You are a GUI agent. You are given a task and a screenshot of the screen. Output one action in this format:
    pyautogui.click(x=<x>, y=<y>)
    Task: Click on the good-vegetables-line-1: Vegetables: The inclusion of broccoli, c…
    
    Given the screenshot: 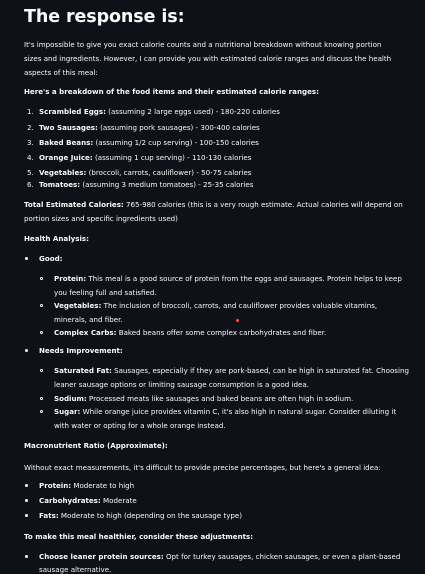 What is the action you would take?
    pyautogui.click(x=216, y=305)
    